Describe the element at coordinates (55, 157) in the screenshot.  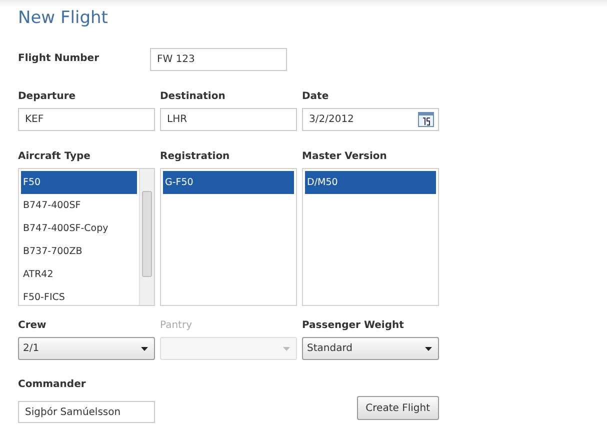
I see `list-label: Aircraft Type` at that location.